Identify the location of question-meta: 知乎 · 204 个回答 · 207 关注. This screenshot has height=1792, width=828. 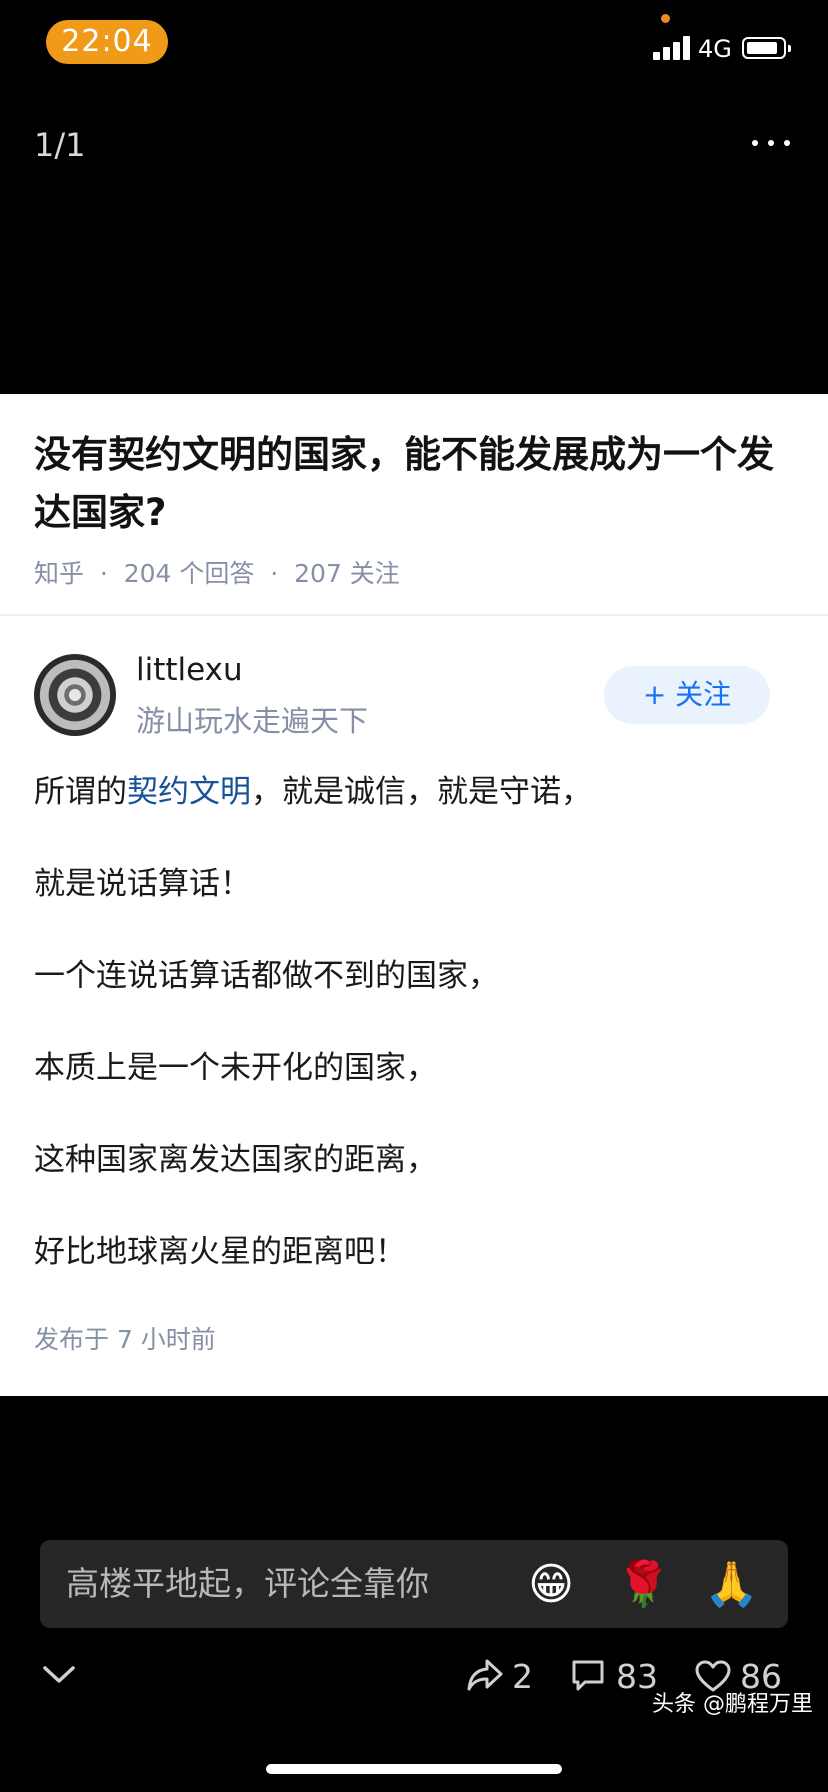
(217, 573).